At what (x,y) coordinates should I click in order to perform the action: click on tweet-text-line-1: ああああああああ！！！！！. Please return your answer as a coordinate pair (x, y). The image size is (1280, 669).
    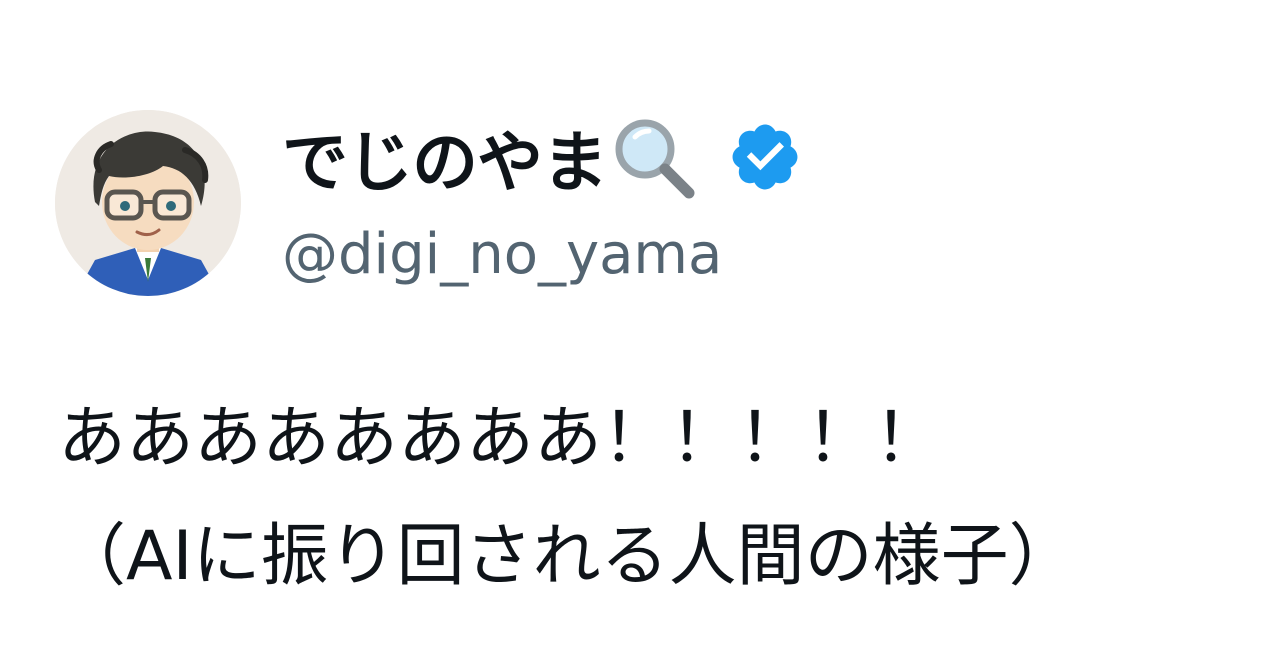
    Looking at the image, I should click on (500, 438).